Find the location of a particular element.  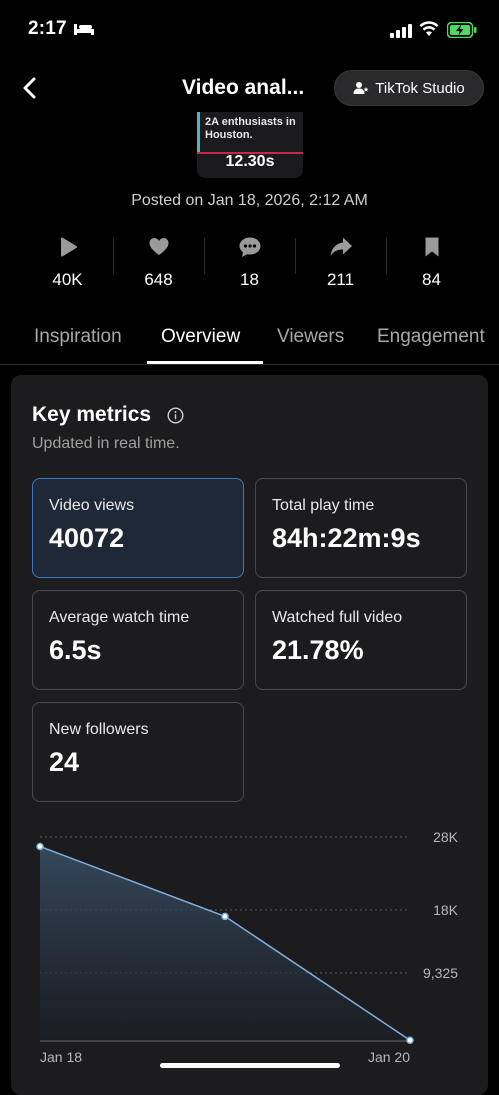

tab-bar: Inspiration Overview Viewers Engagement is located at coordinates (249, 340).